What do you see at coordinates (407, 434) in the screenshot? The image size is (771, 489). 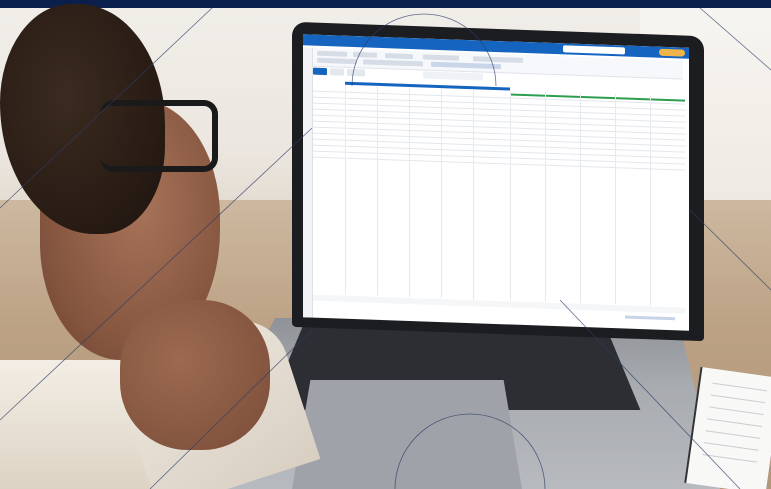 I see `laptop-touchpad` at bounding box center [407, 434].